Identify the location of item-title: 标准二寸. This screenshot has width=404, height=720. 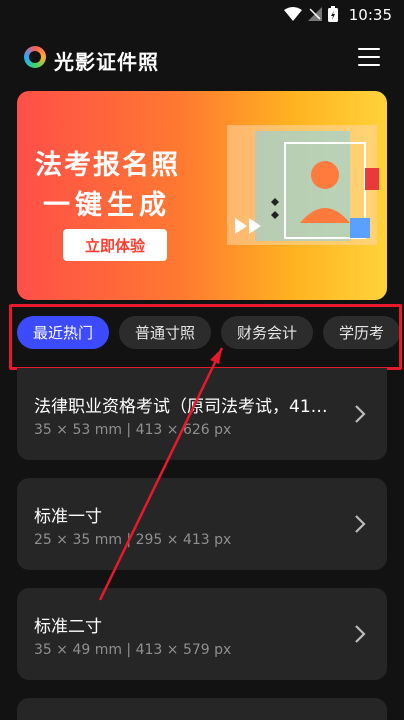
(68, 627).